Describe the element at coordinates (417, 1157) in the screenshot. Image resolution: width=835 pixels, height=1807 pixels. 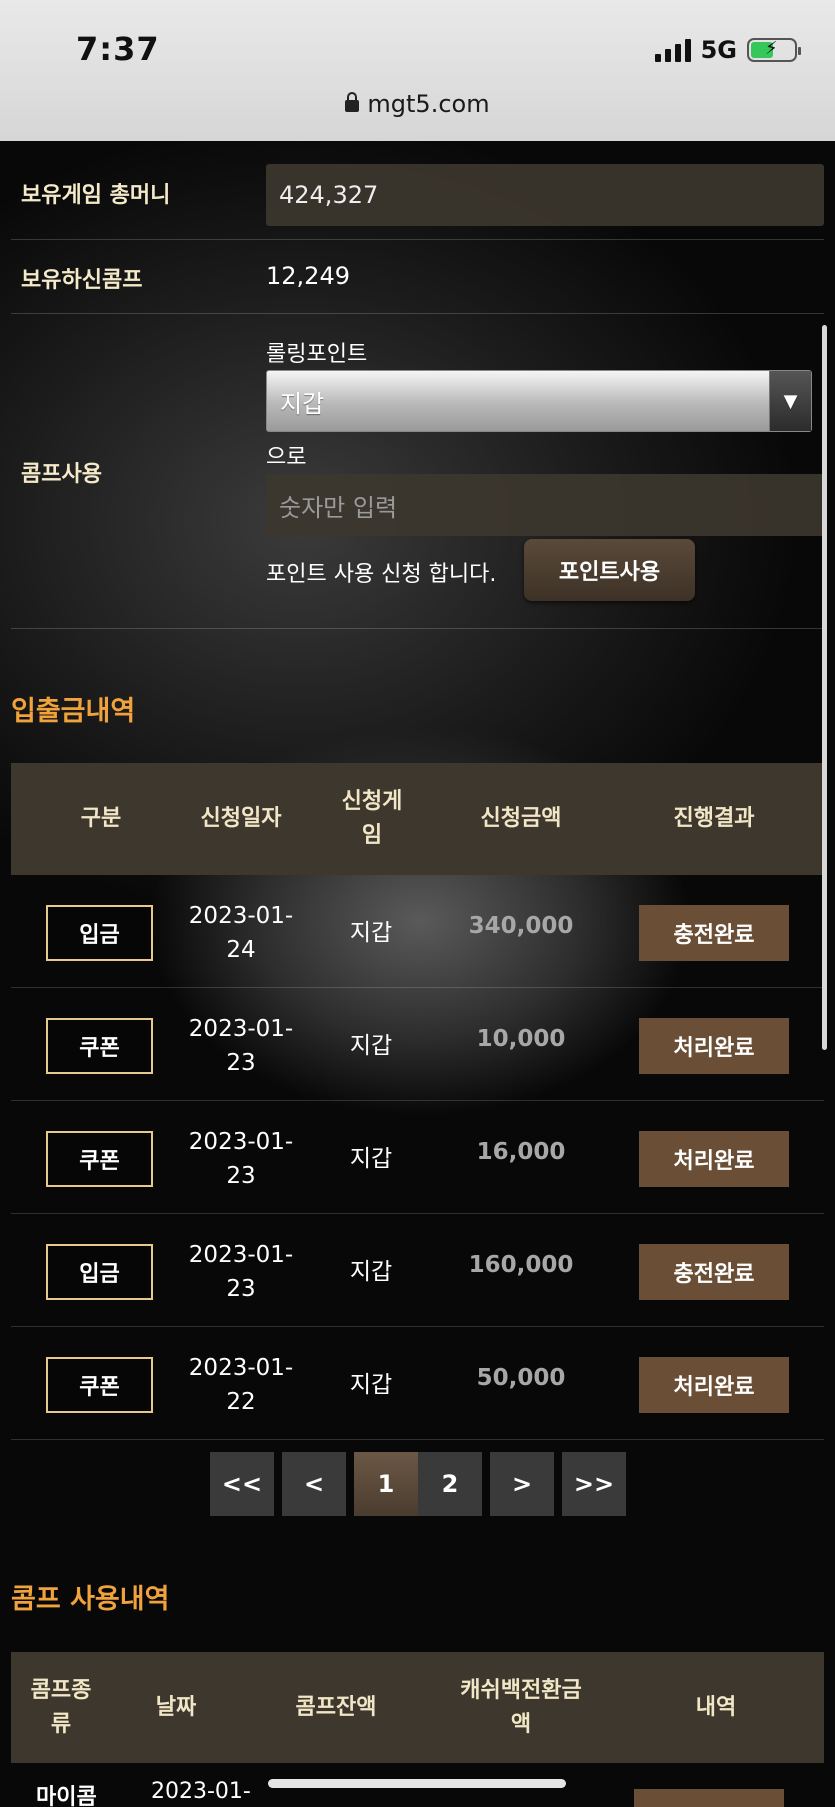
I see `table-row: 쿠폰 2023-01-23 지갑 16,000 처리완료` at that location.